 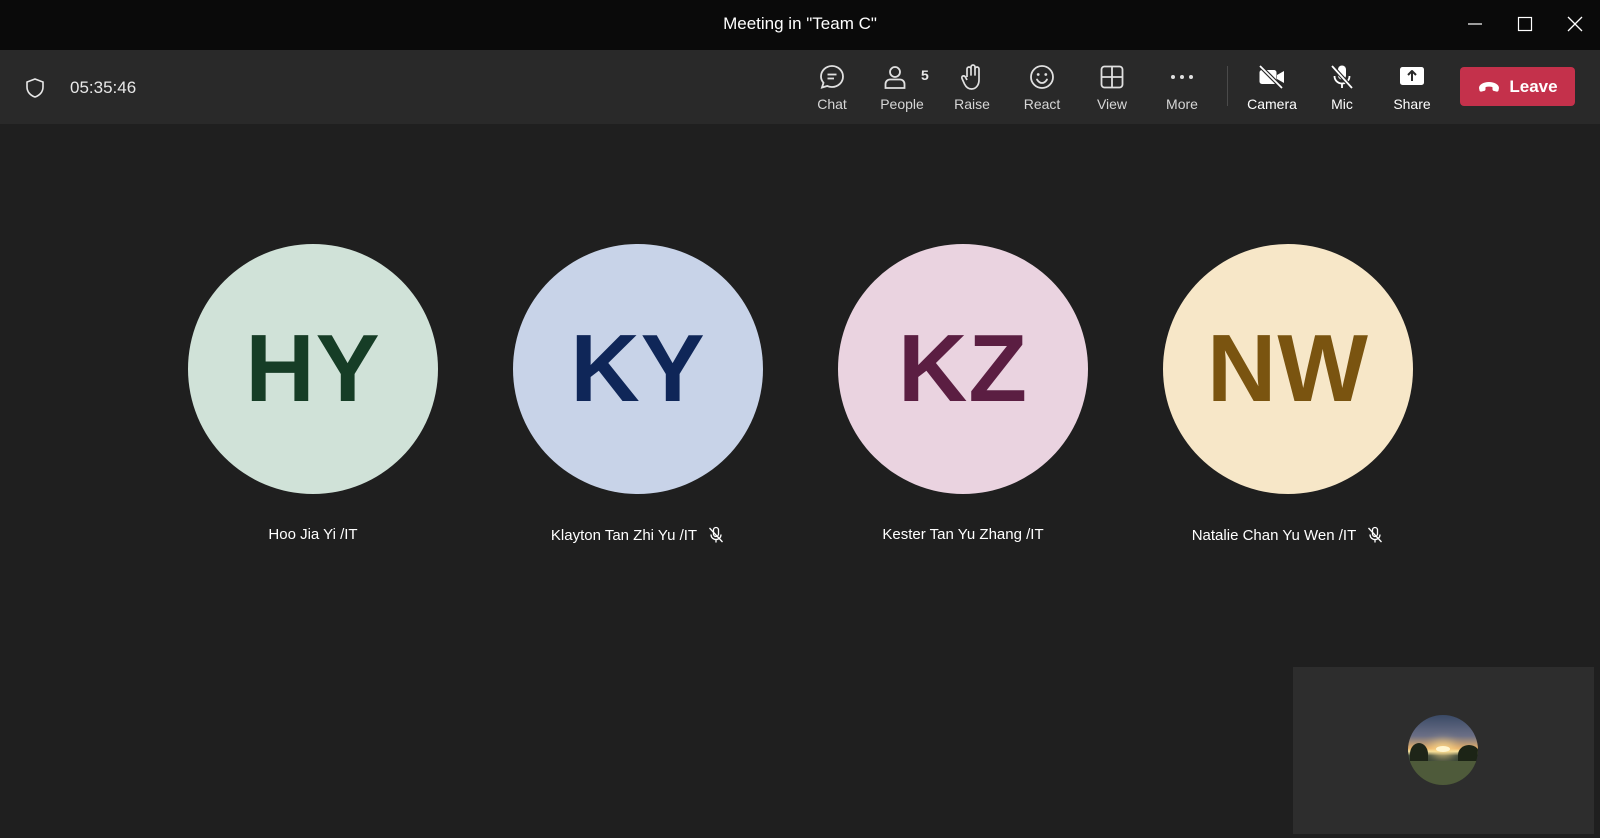 What do you see at coordinates (1412, 104) in the screenshot?
I see `share-label: Share` at bounding box center [1412, 104].